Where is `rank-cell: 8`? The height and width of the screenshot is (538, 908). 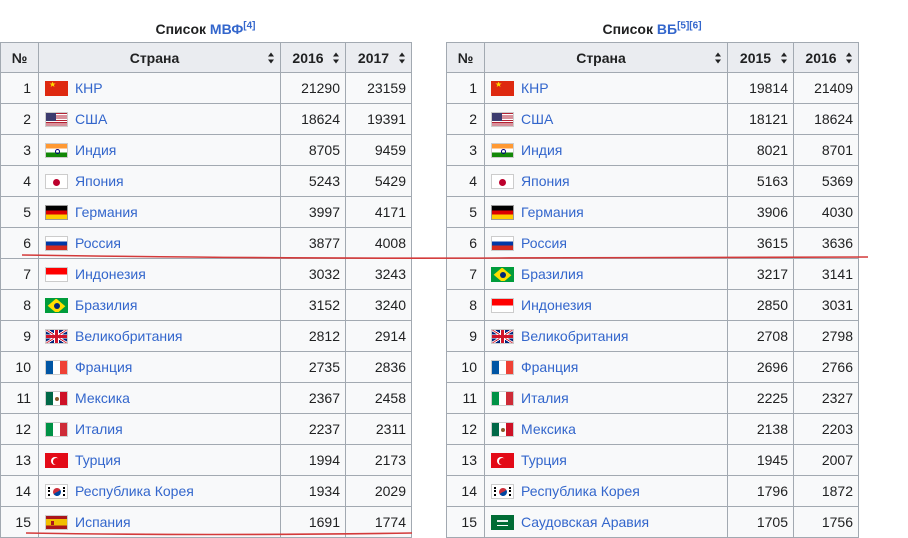
rank-cell: 8 is located at coordinates (465, 305).